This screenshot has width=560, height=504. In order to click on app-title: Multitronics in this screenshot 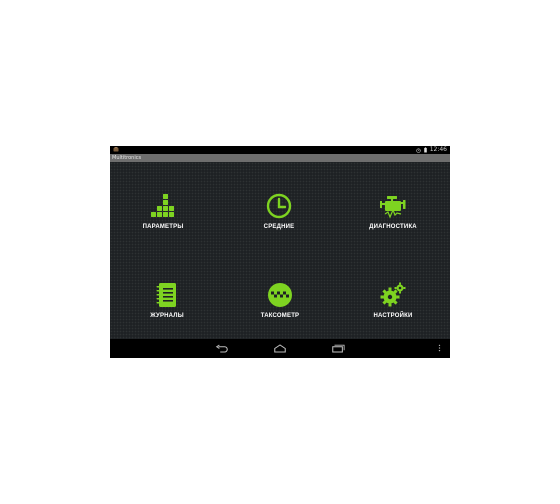, I will do `click(127, 158)`.